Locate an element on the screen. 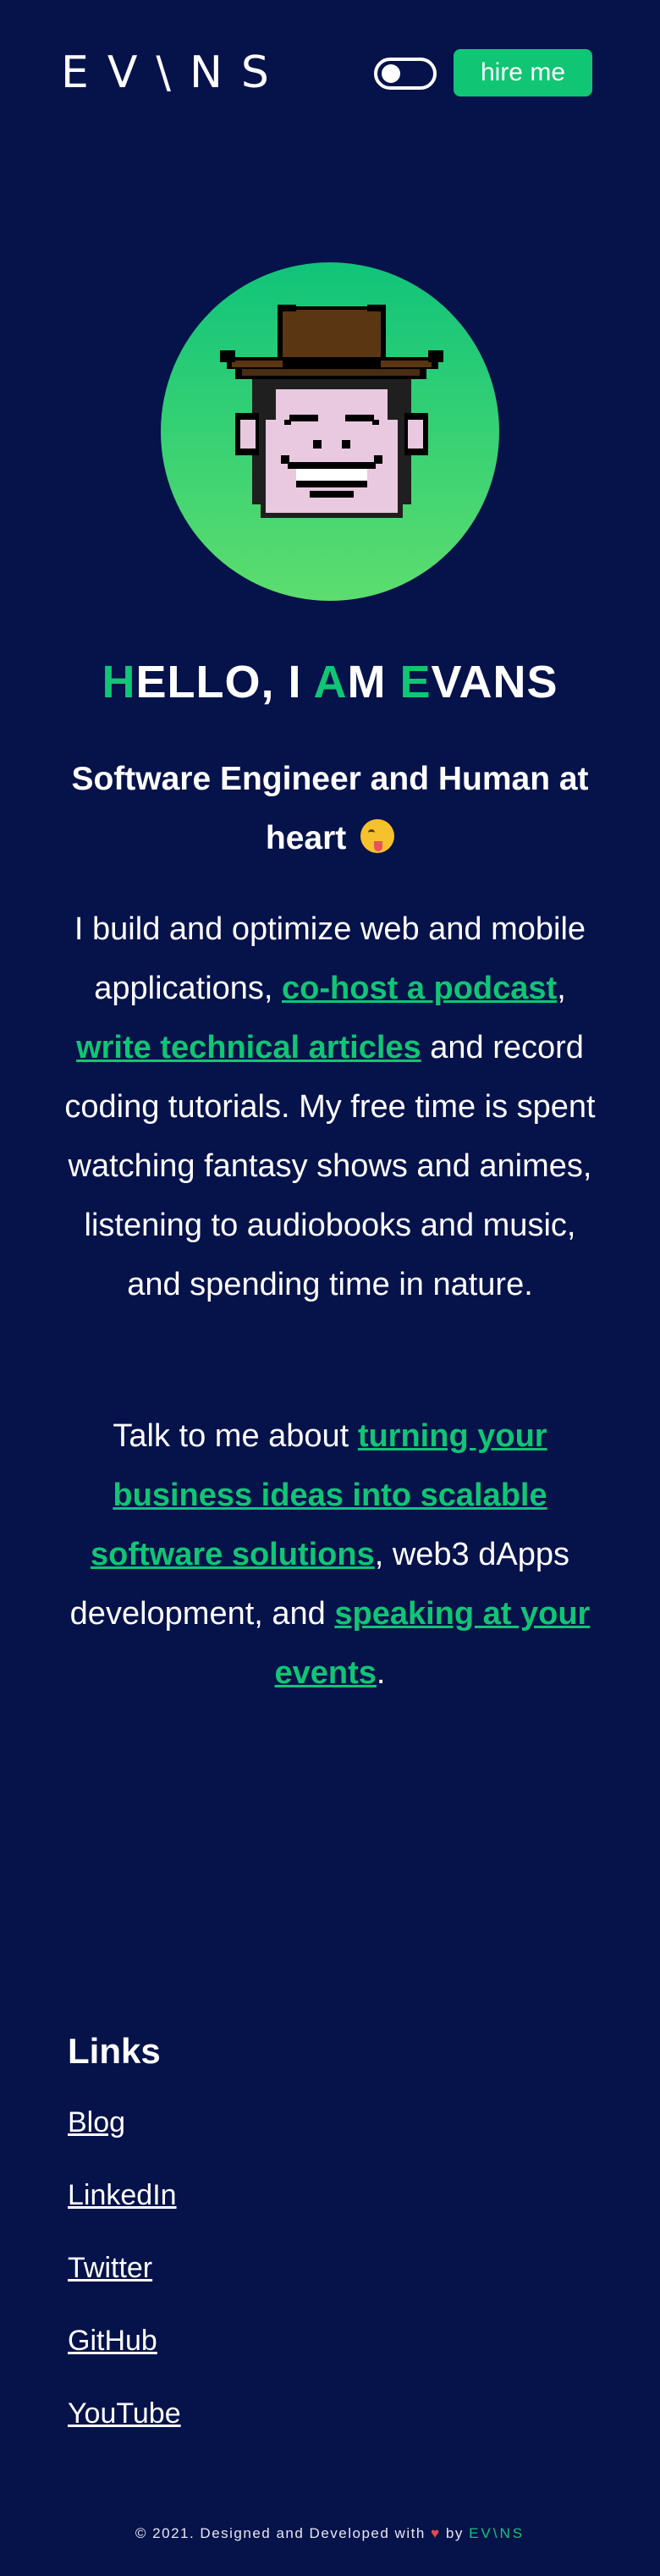 The width and height of the screenshot is (660, 2576). title-part-3: VANS is located at coordinates (495, 682).